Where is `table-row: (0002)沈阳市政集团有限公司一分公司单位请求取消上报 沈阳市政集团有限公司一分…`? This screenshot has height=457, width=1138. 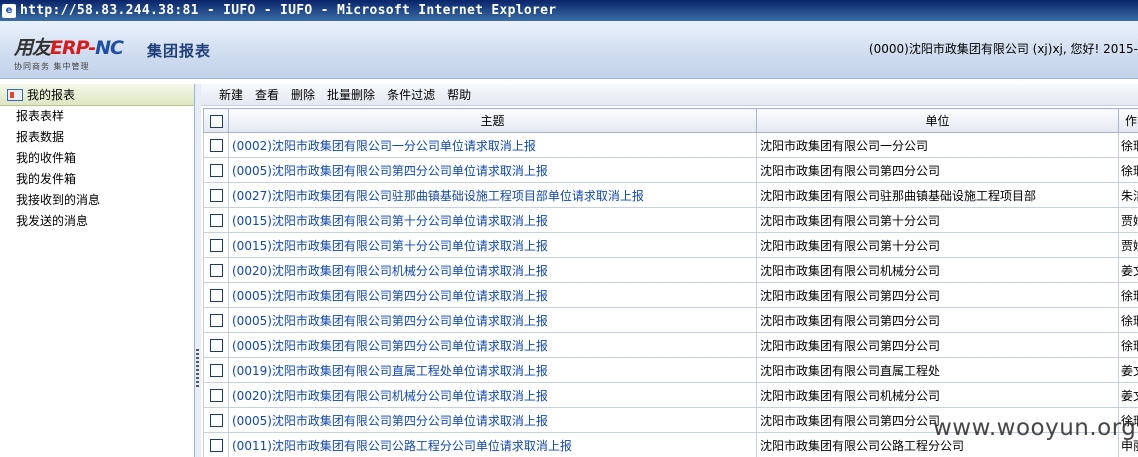 table-row: (0002)沈阳市政集团有限公司一分公司单位请求取消上报 沈阳市政集团有限公司一分… is located at coordinates (670, 145).